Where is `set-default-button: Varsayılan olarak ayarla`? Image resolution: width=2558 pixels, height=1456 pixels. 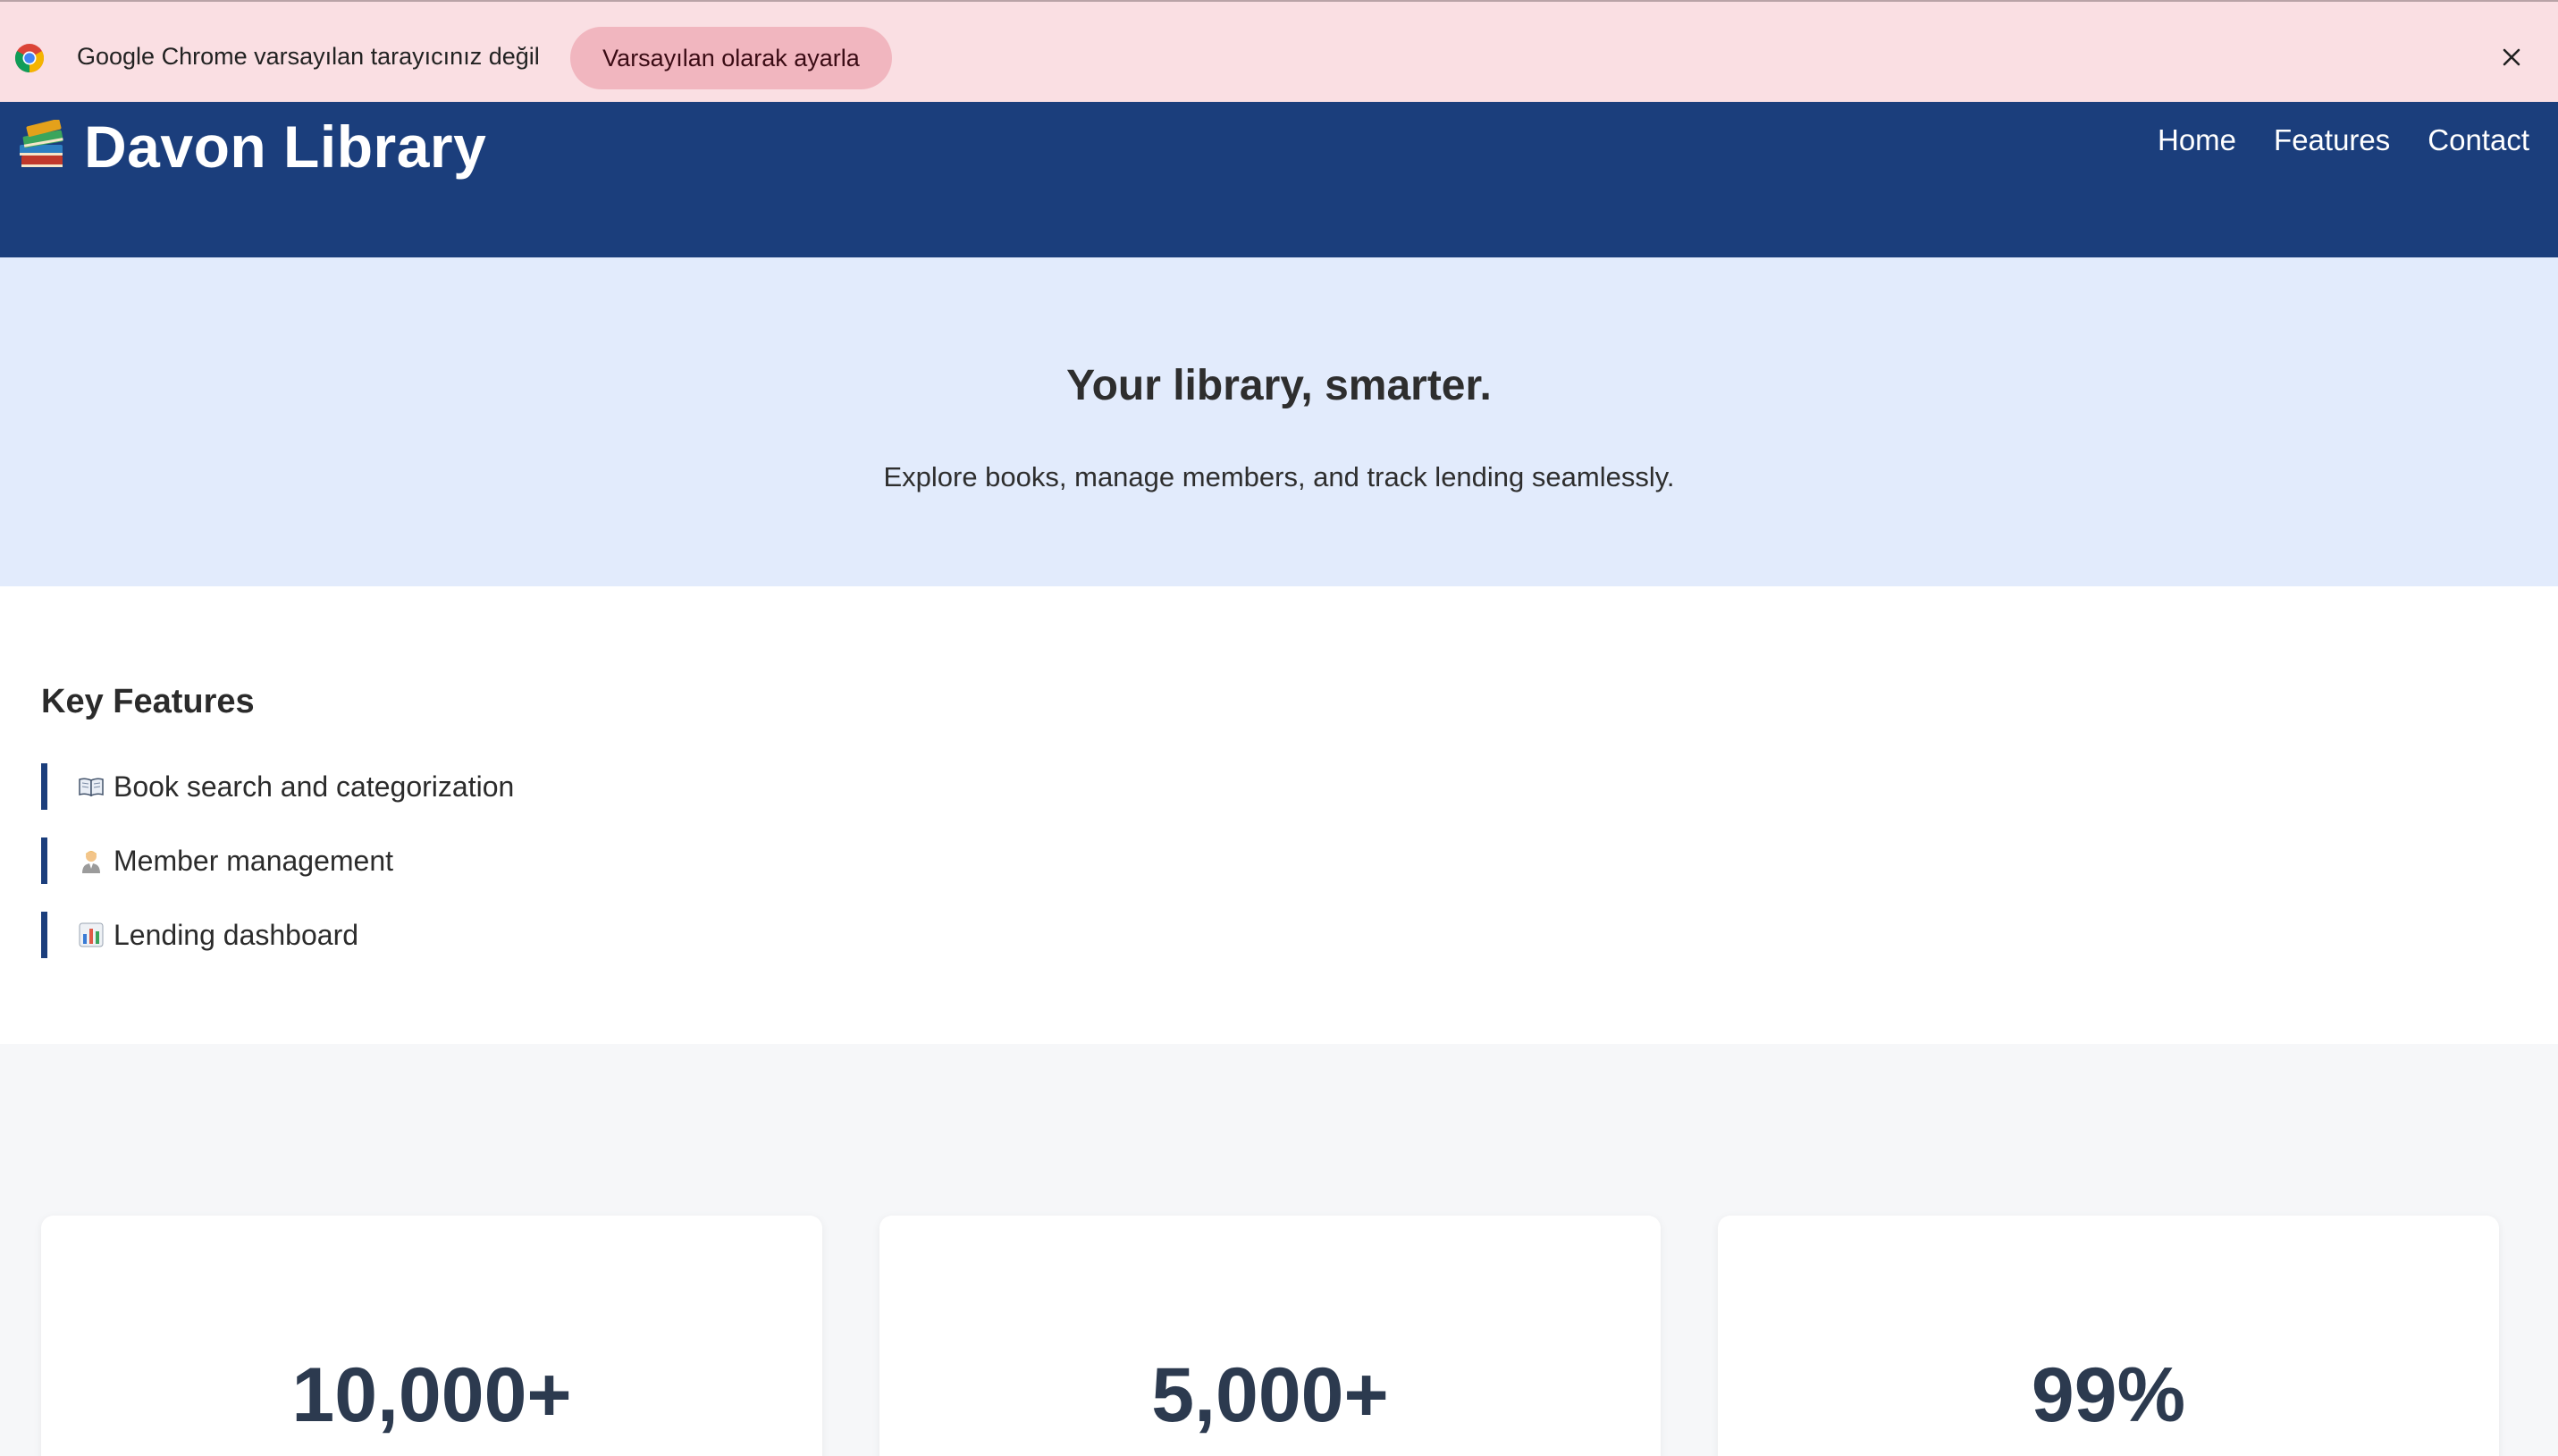 set-default-button: Varsayılan olarak ayarla is located at coordinates (731, 58).